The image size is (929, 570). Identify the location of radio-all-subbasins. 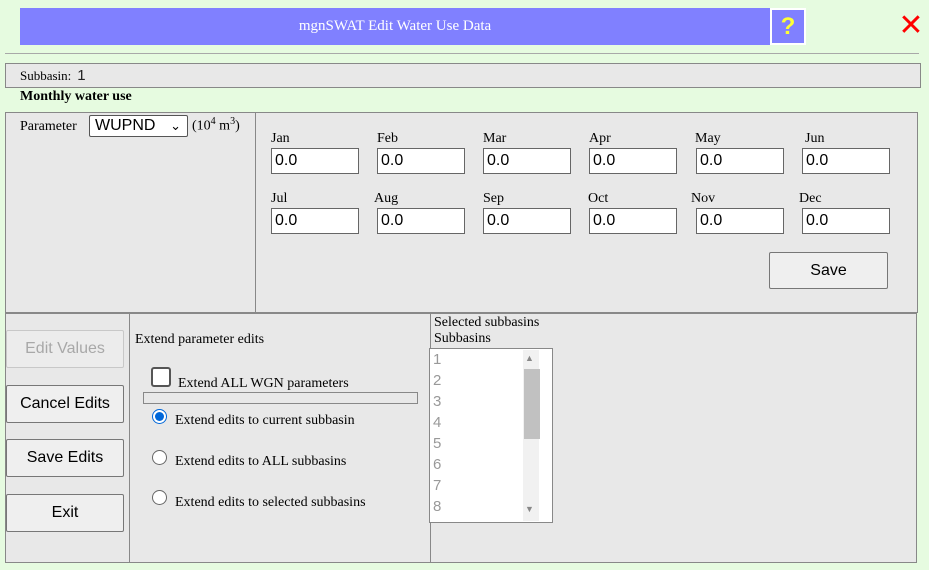
(159, 457).